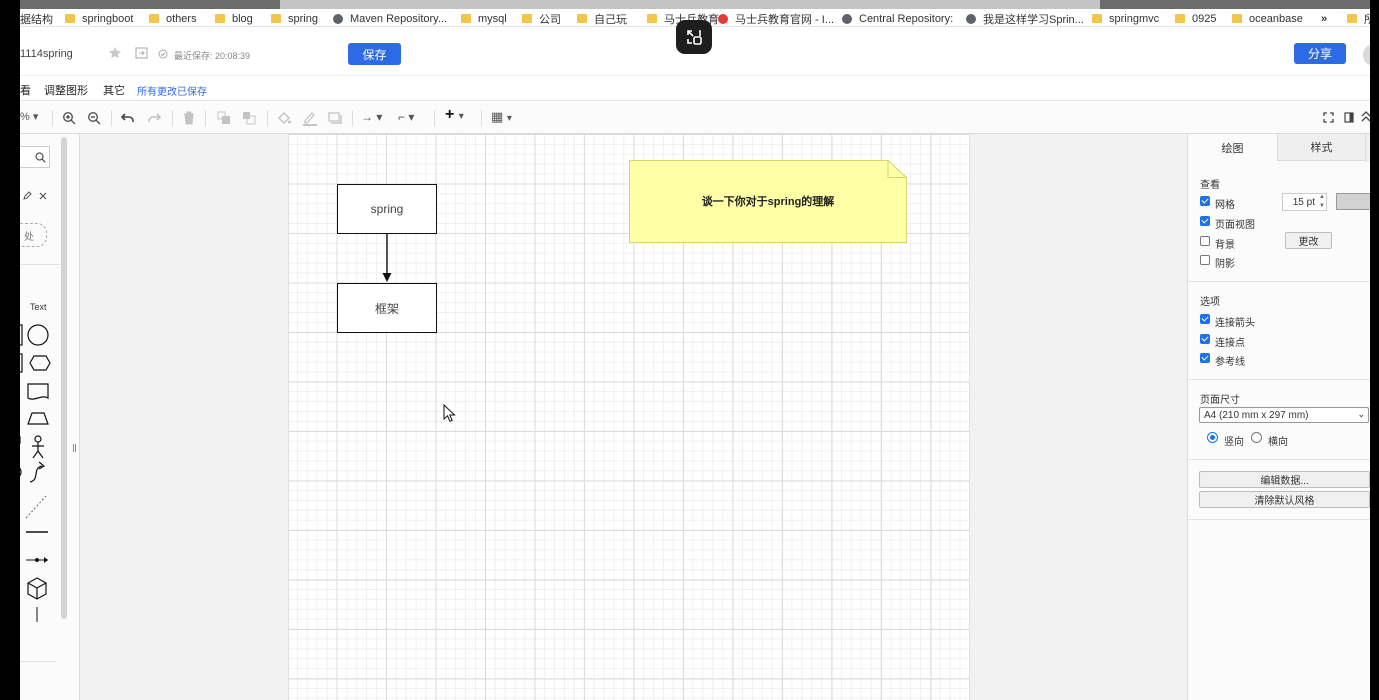 The height and width of the screenshot is (700, 1379). What do you see at coordinates (249, 118) in the screenshot?
I see `to-back-icon` at bounding box center [249, 118].